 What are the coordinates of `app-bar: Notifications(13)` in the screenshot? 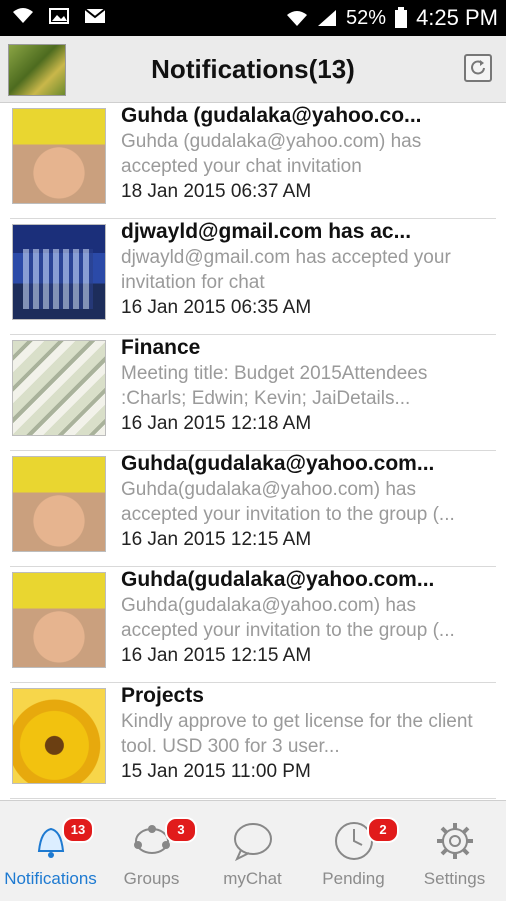 It's located at (253, 69).